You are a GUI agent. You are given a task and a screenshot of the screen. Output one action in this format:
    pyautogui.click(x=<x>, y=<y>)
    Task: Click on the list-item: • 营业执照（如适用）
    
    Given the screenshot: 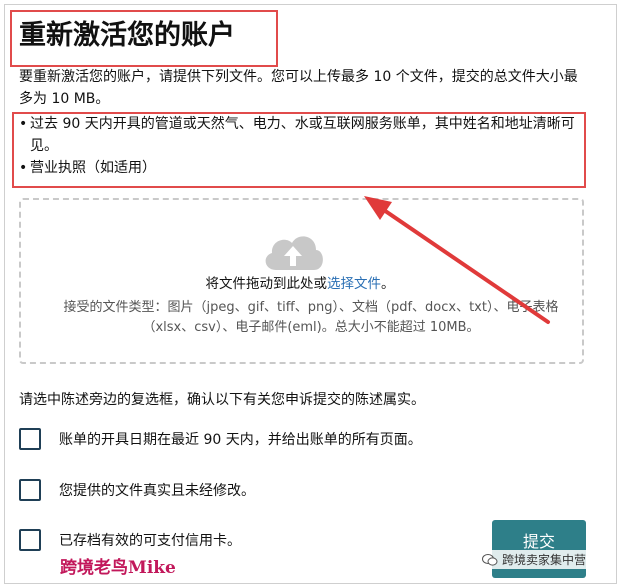 What is the action you would take?
    pyautogui.click(x=87, y=168)
    